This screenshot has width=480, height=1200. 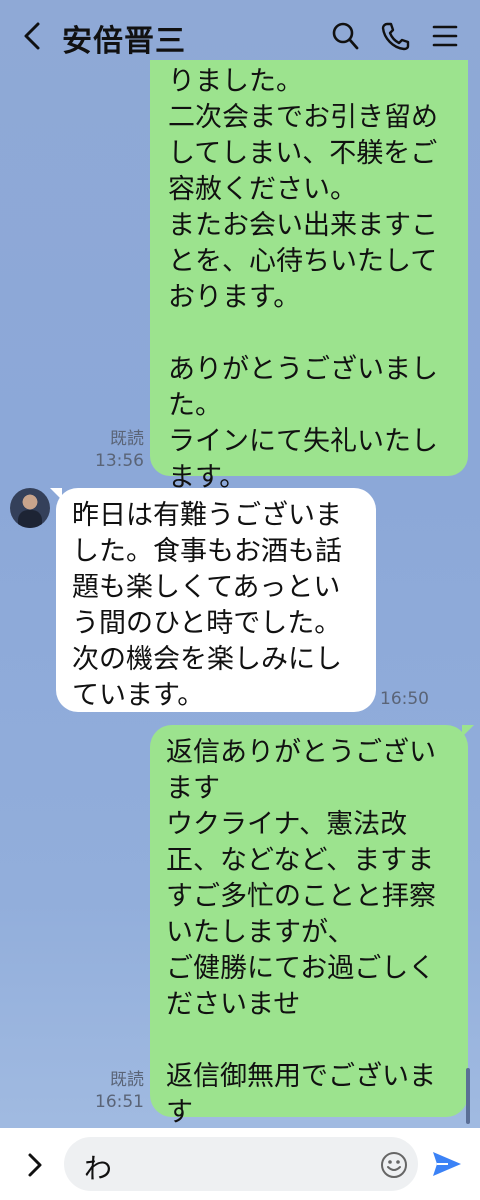 I want to click on chat-title: 安倍晋三, so click(x=124, y=41).